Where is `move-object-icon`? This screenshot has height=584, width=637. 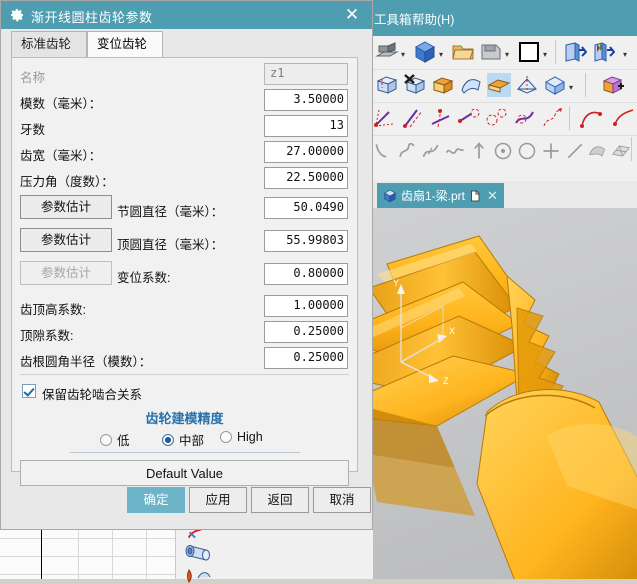 move-object-icon is located at coordinates (613, 85).